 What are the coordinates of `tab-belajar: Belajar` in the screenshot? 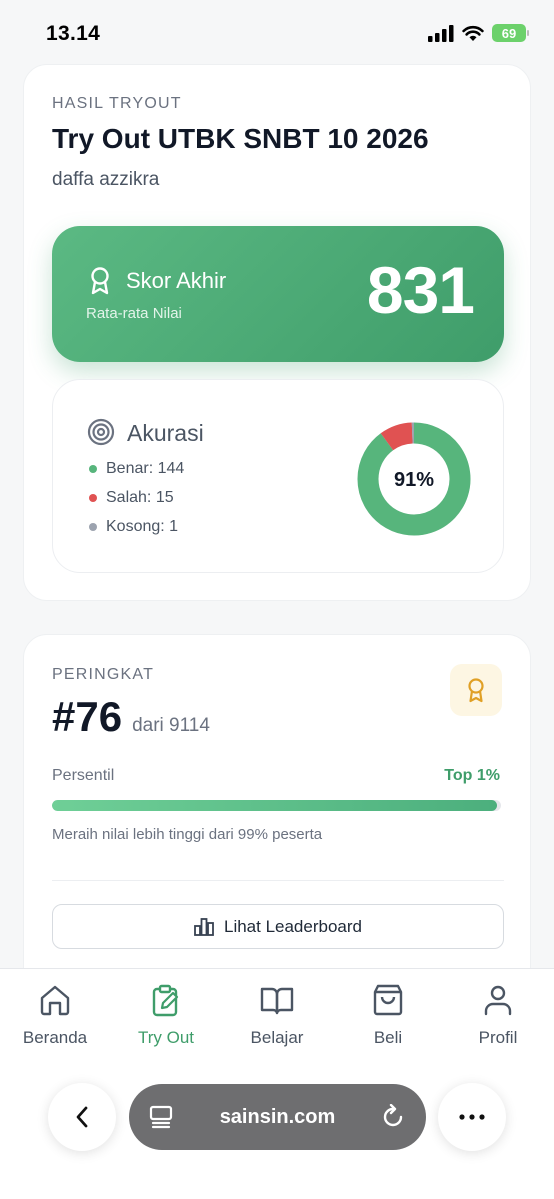 It's located at (277, 1015).